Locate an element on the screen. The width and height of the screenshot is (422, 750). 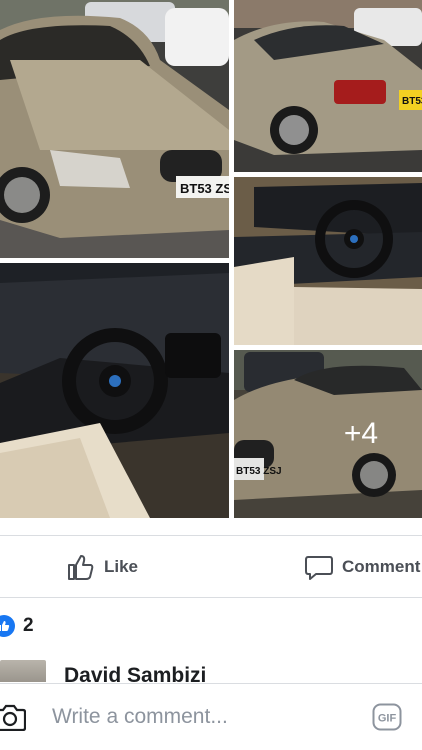
post-photo-rear-view: BT53 is located at coordinates (328, 86).